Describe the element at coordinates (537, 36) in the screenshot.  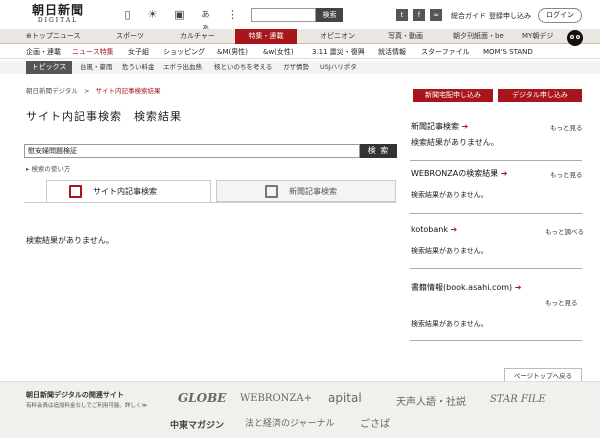
I see `gnav-my: MY朝デジ` at that location.